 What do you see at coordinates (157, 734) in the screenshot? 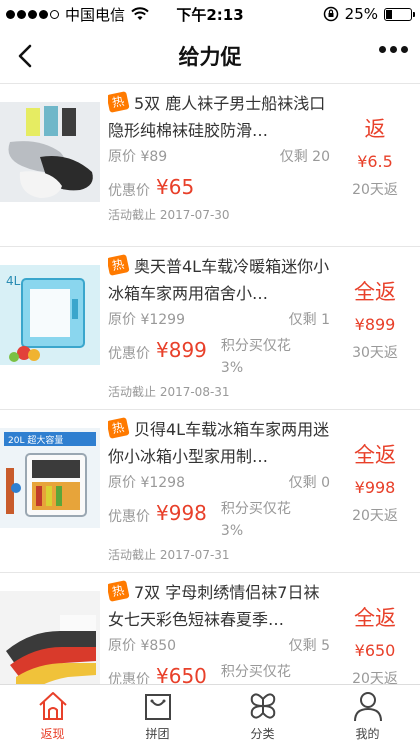
I see `tab-label: 拼团` at bounding box center [157, 734].